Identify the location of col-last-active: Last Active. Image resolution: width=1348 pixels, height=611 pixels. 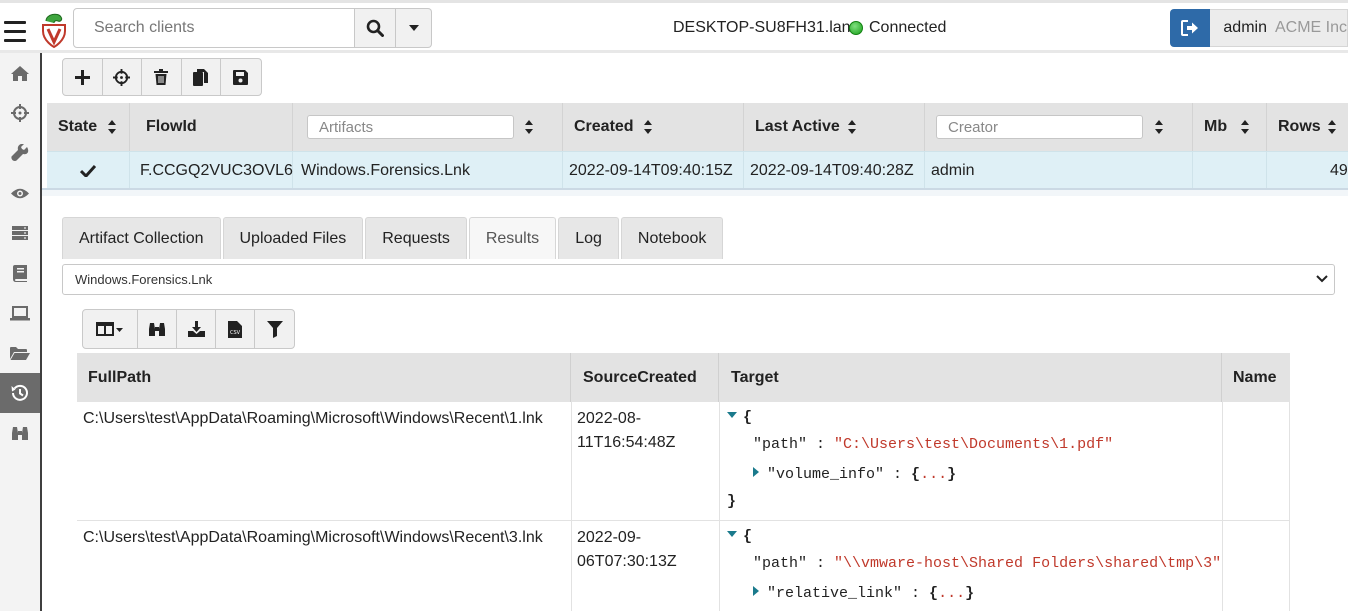
(834, 127).